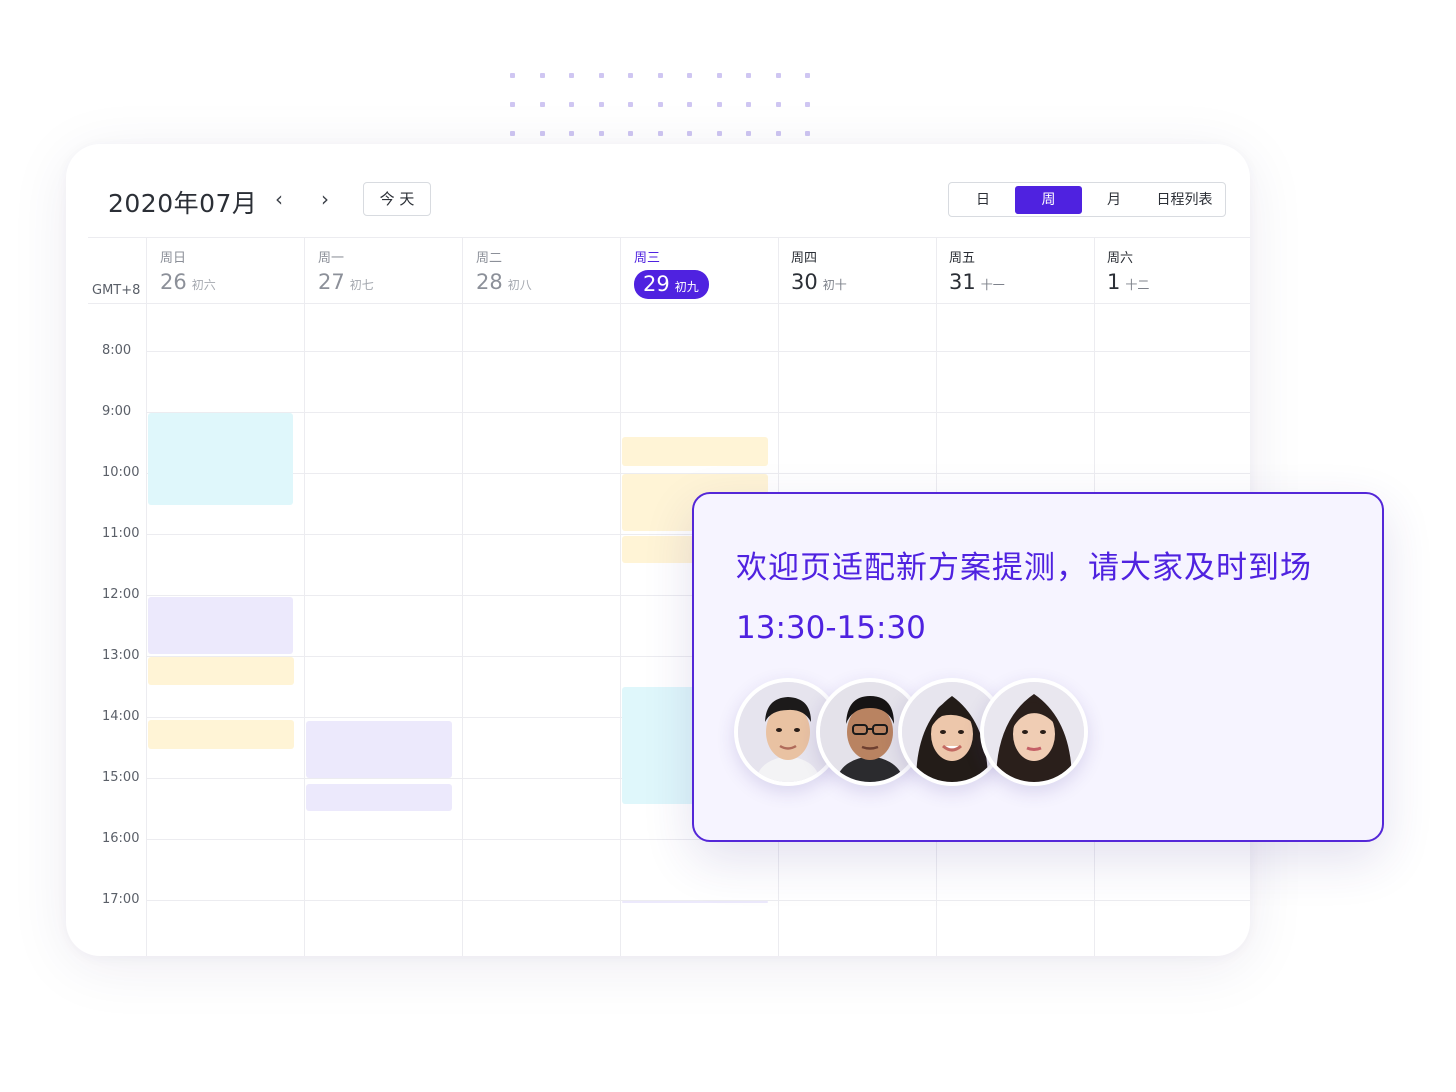 Image resolution: width=1456 pixels, height=1092 pixels. What do you see at coordinates (121, 899) in the screenshot?
I see `time-label: 17:00` at bounding box center [121, 899].